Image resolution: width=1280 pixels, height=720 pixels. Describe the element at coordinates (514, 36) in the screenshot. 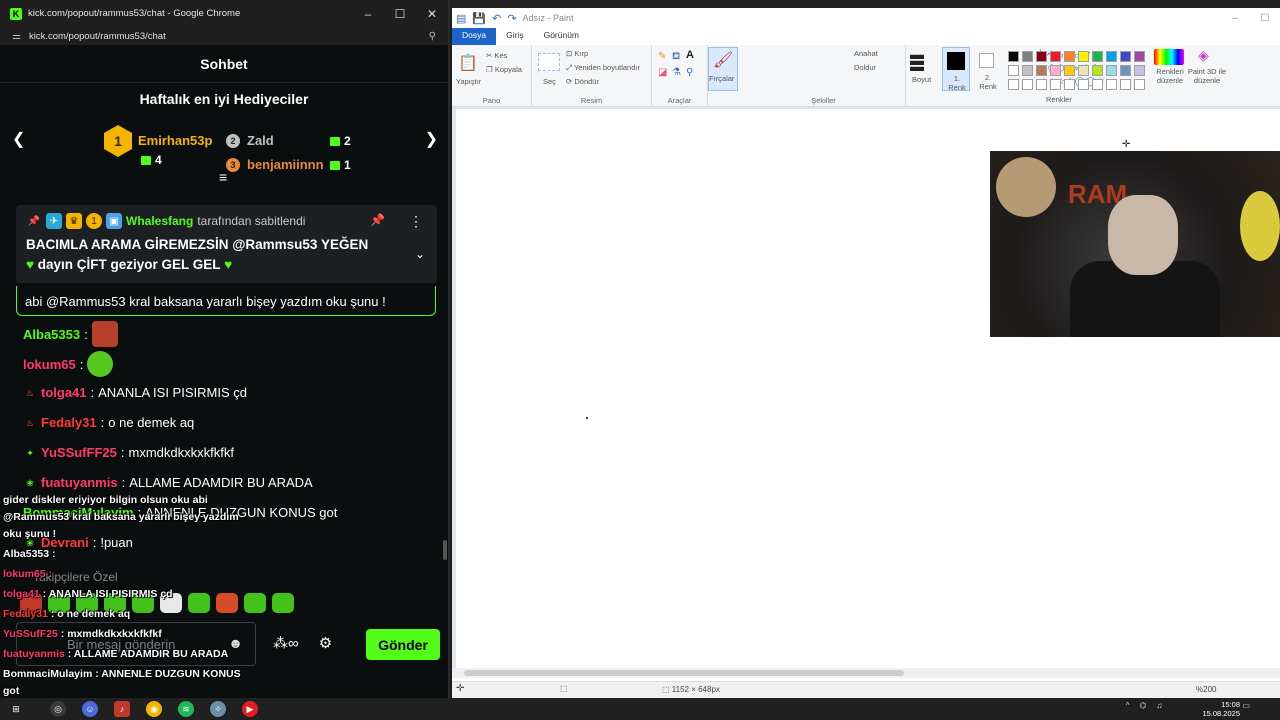

I see `tab-home: Giriş` at that location.